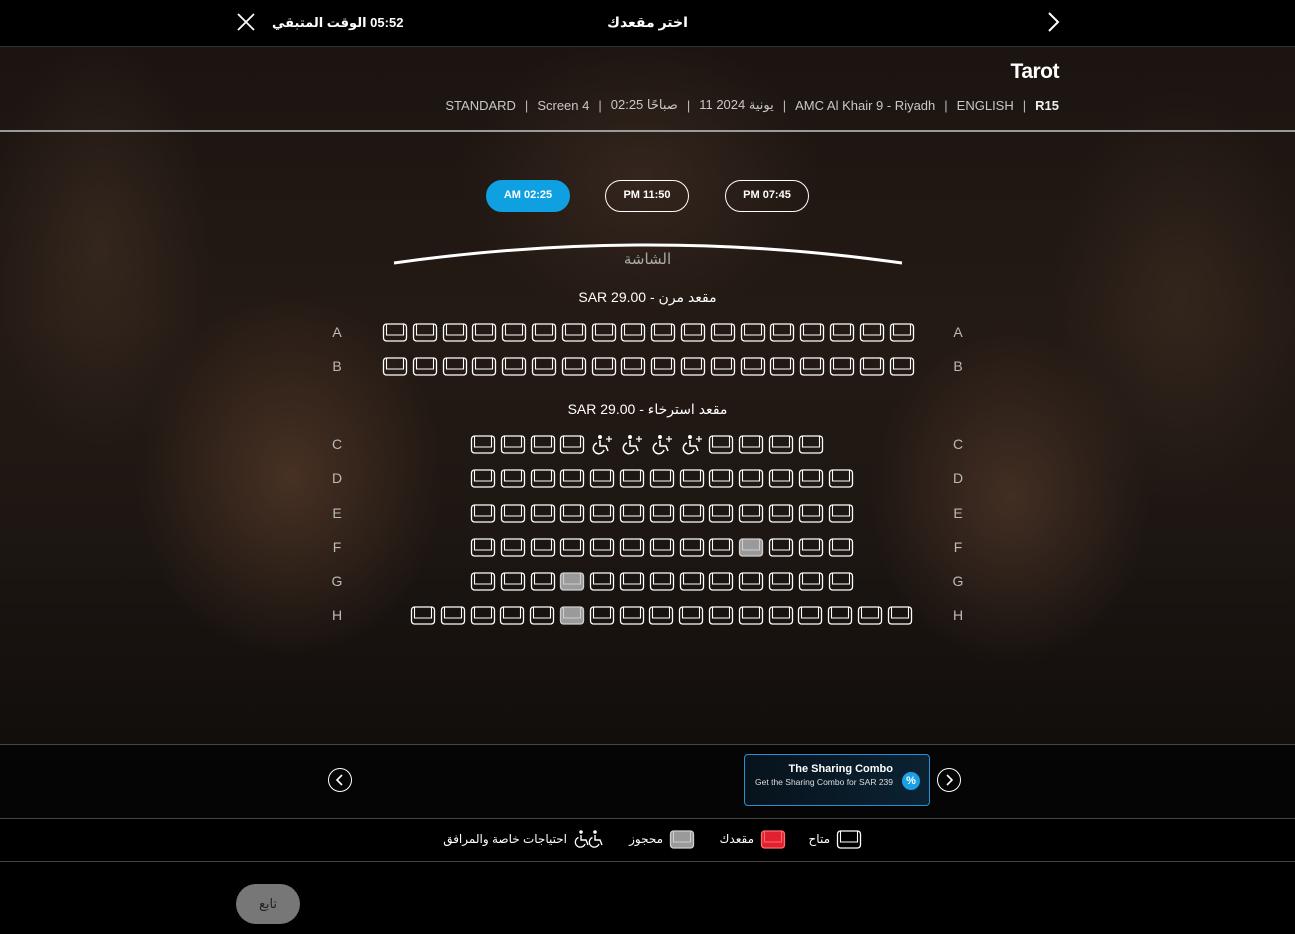 The height and width of the screenshot is (934, 1295). I want to click on showtime-button: AM 02:25, so click(528, 196).